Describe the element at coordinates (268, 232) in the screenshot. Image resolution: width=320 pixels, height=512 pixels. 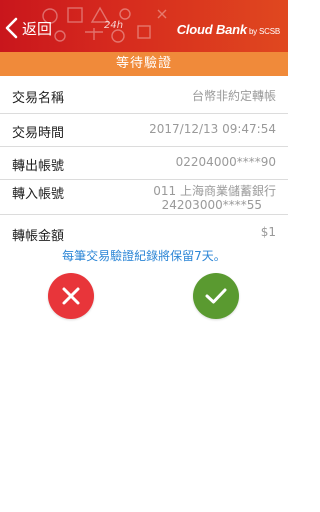
I see `detail-value: $1` at that location.